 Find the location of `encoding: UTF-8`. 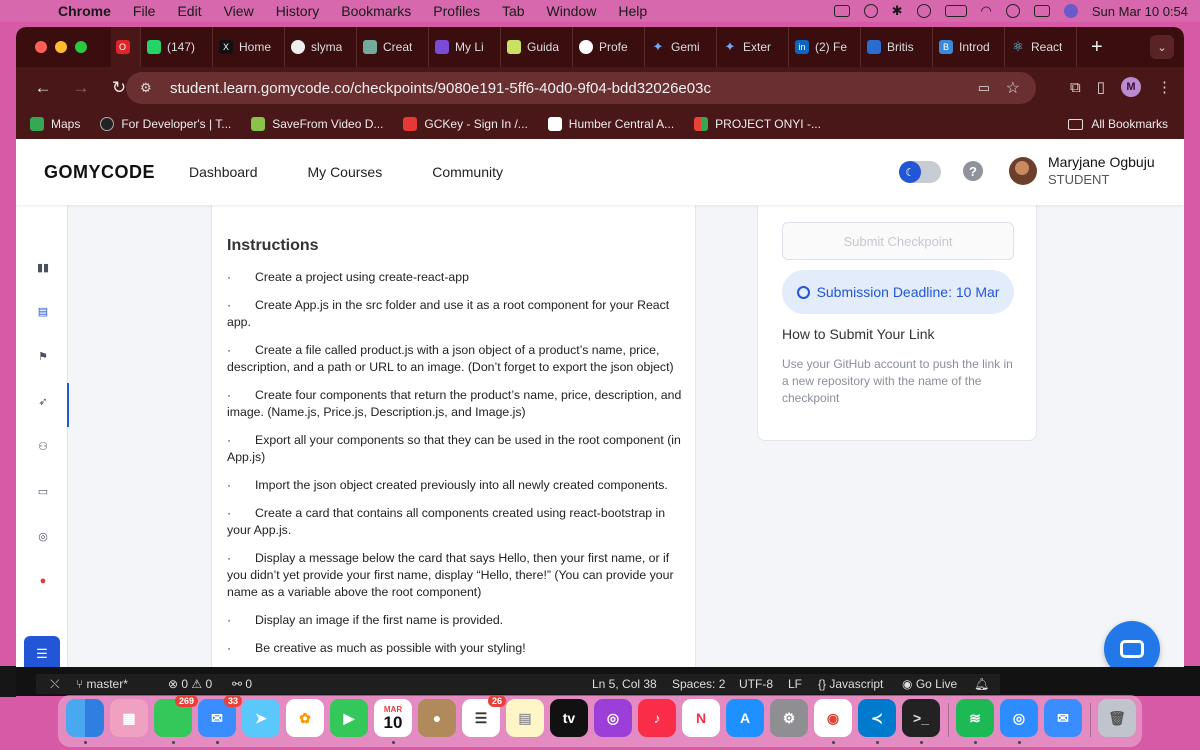

encoding: UTF-8 is located at coordinates (756, 684).